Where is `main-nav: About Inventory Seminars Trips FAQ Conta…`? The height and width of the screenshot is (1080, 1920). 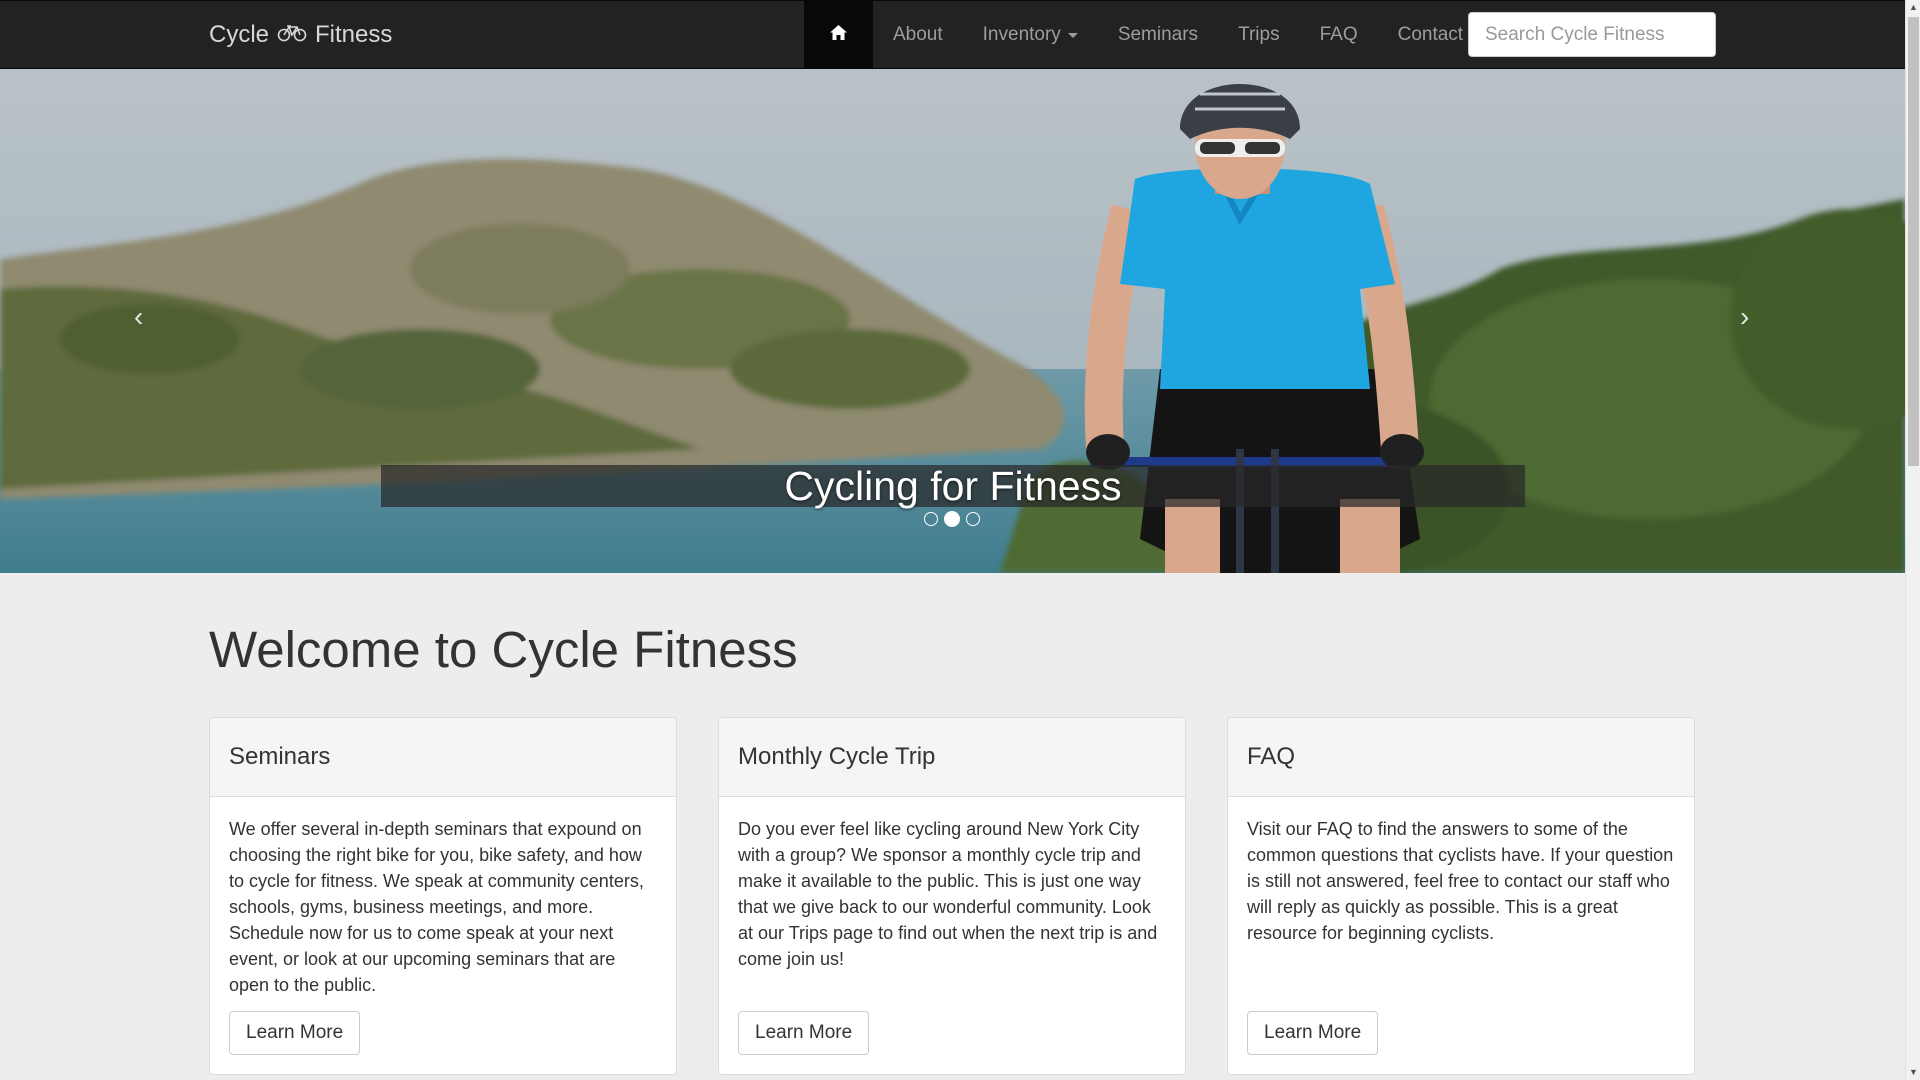 main-nav: About Inventory Seminars Trips FAQ Conta… is located at coordinates (1143, 35).